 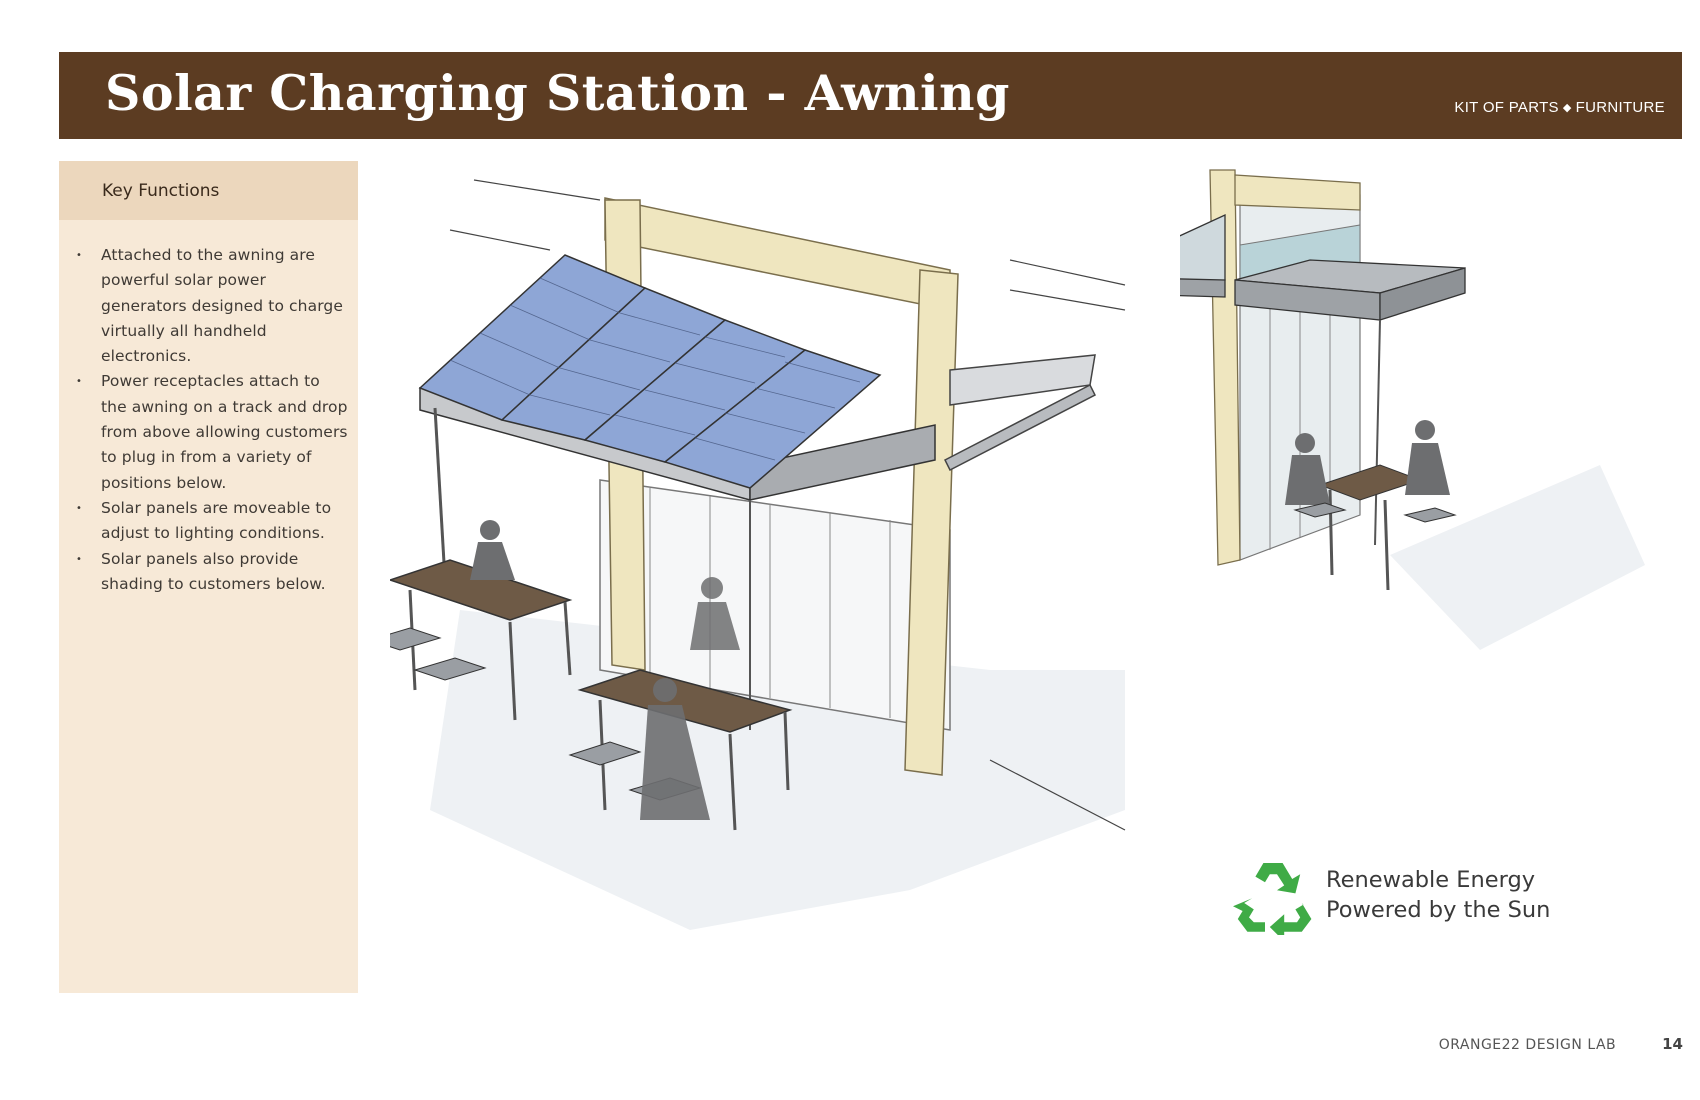 What do you see at coordinates (1438, 895) in the screenshot?
I see `badge-text: Renewable Energy Powered by the Sun` at bounding box center [1438, 895].